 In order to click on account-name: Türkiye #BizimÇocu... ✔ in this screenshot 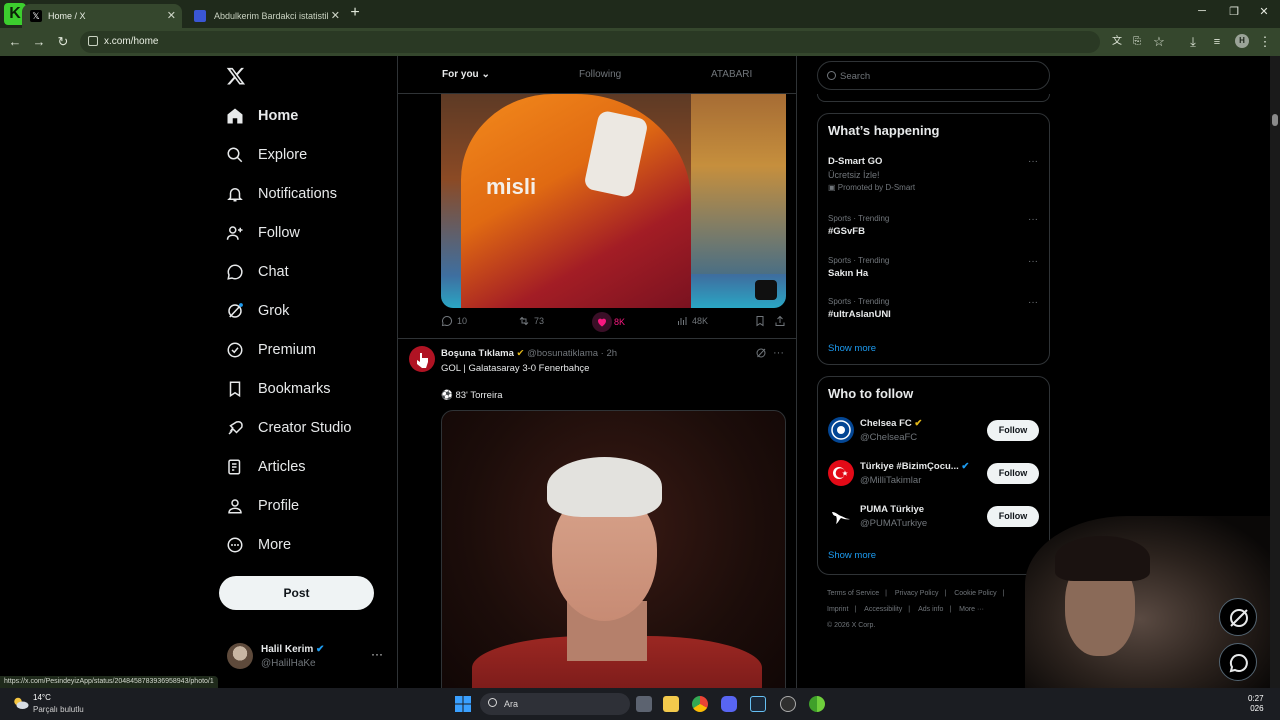, I will do `click(914, 466)`.